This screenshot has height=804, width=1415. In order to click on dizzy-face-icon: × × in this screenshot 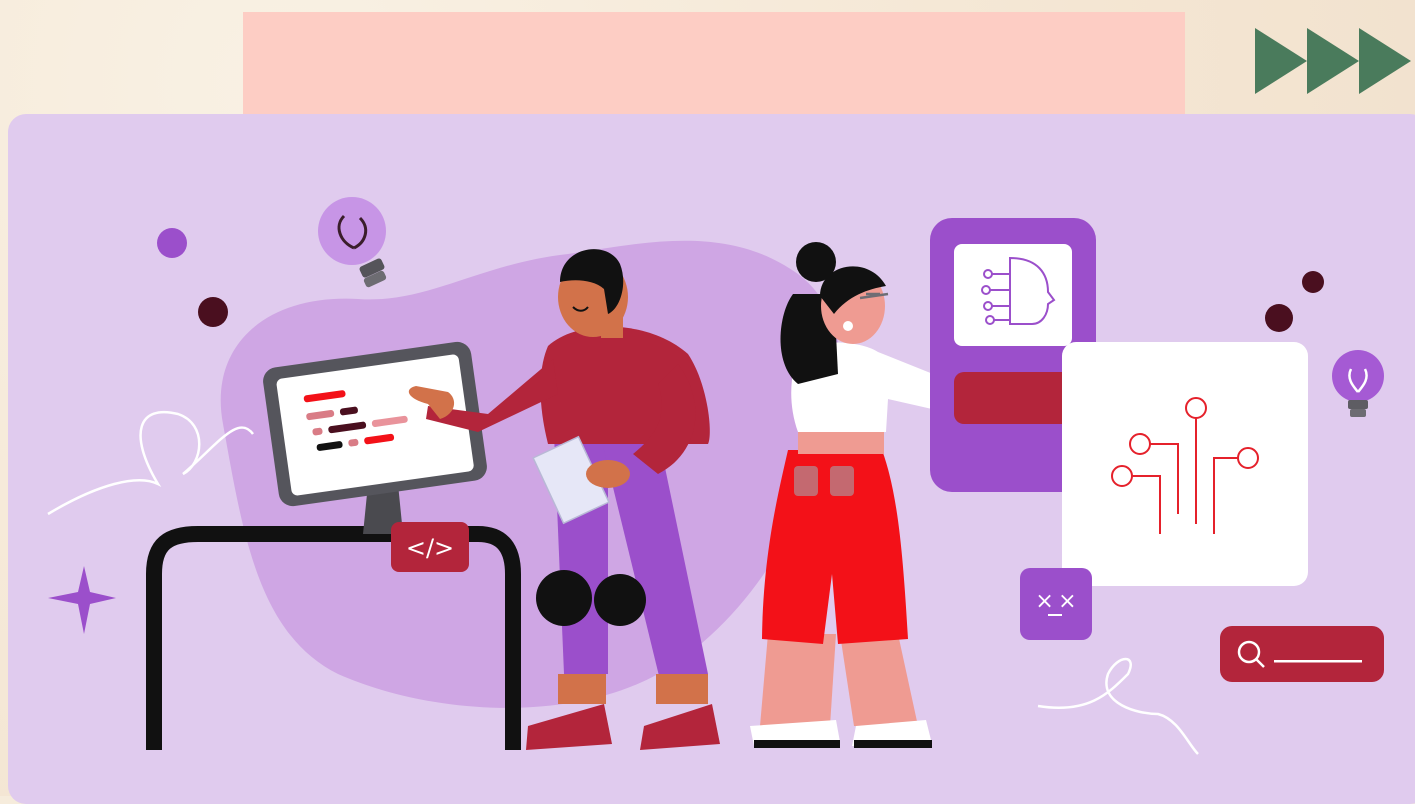, I will do `click(1056, 604)`.